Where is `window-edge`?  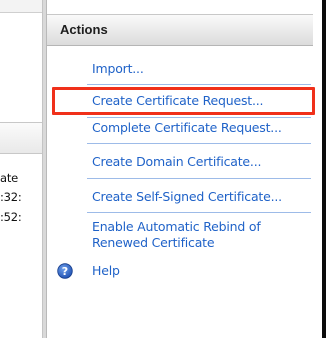
window-edge is located at coordinates (324, 169).